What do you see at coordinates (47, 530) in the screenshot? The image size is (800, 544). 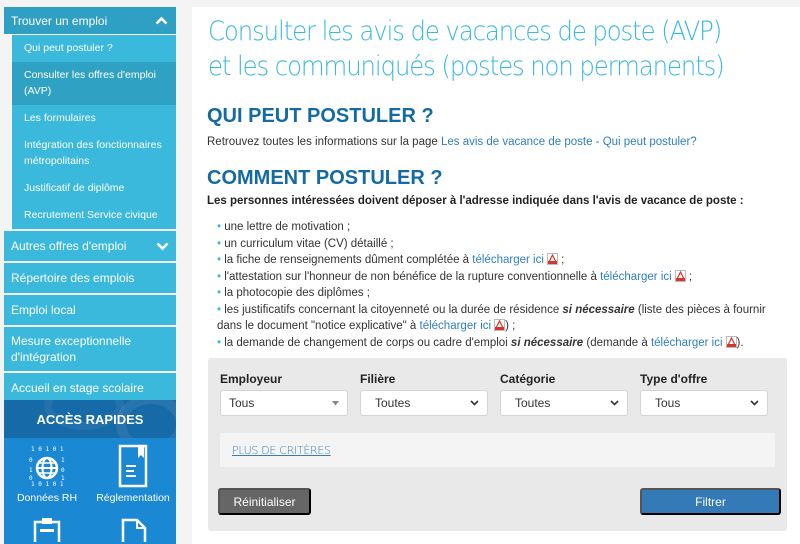 I see `clipboard-icon` at bounding box center [47, 530].